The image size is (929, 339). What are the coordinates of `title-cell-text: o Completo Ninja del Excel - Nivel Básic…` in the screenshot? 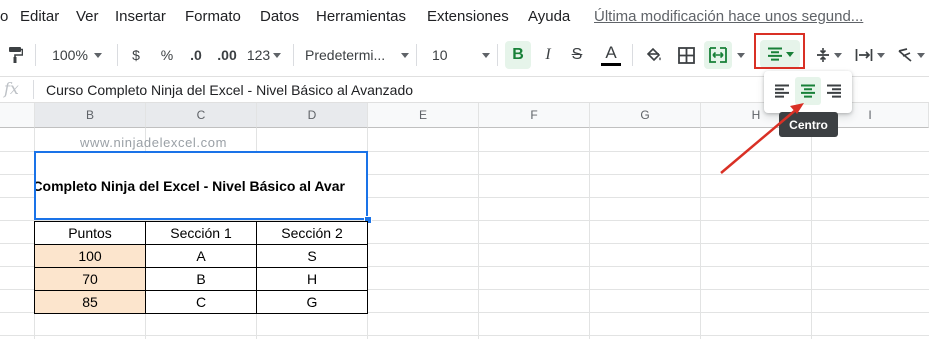 It's located at (189, 186).